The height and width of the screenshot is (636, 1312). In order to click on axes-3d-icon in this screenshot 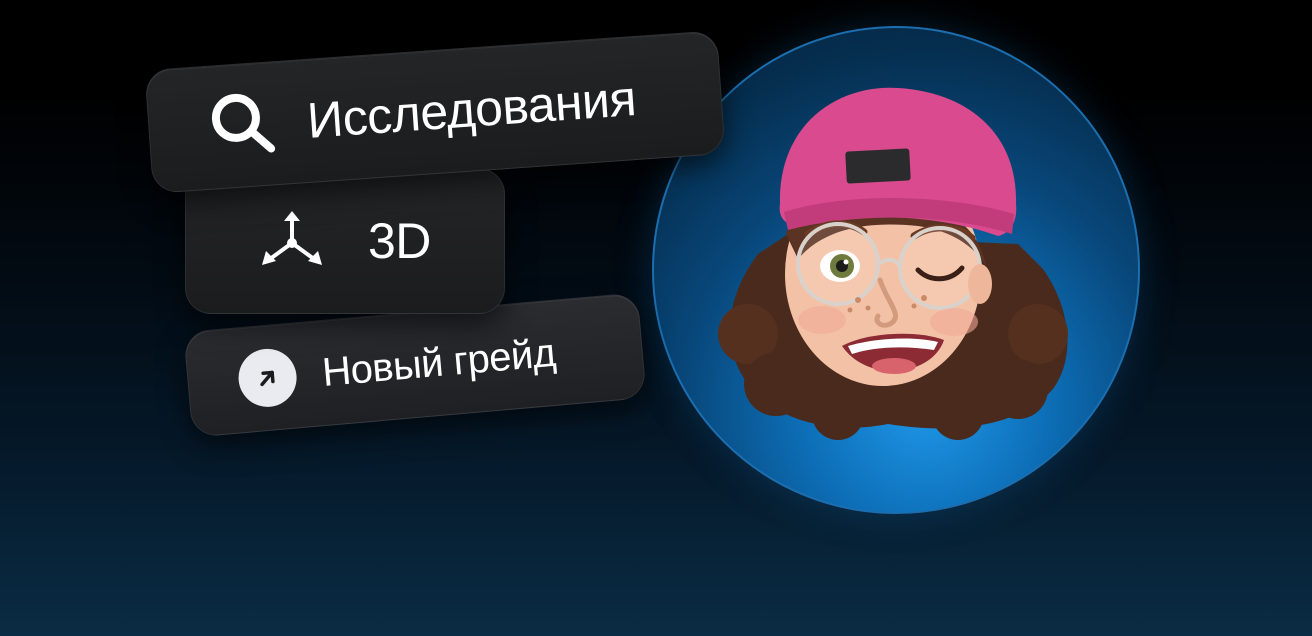, I will do `click(292, 241)`.